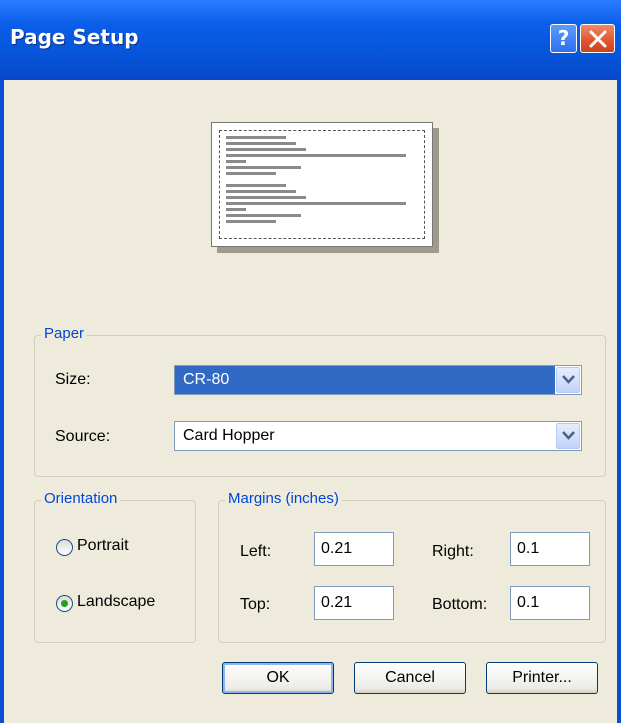 Image resolution: width=621 pixels, height=723 pixels. What do you see at coordinates (255, 604) in the screenshot?
I see `top-margin-label: Top:` at bounding box center [255, 604].